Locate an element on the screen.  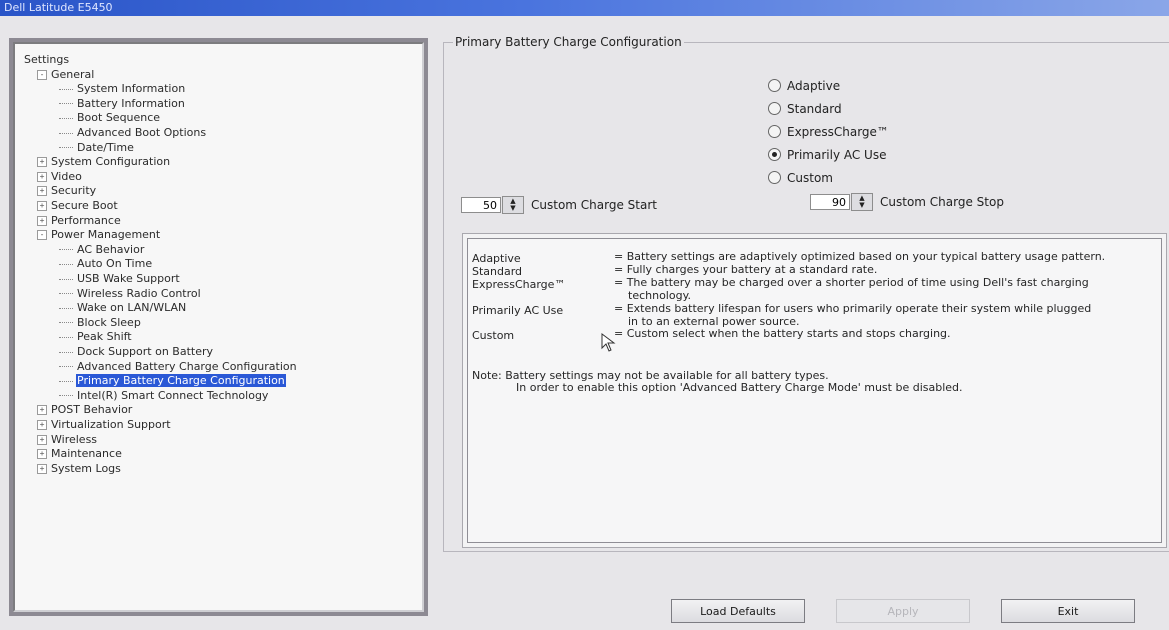
tree-item: + Secure Boot is located at coordinates (78, 206).